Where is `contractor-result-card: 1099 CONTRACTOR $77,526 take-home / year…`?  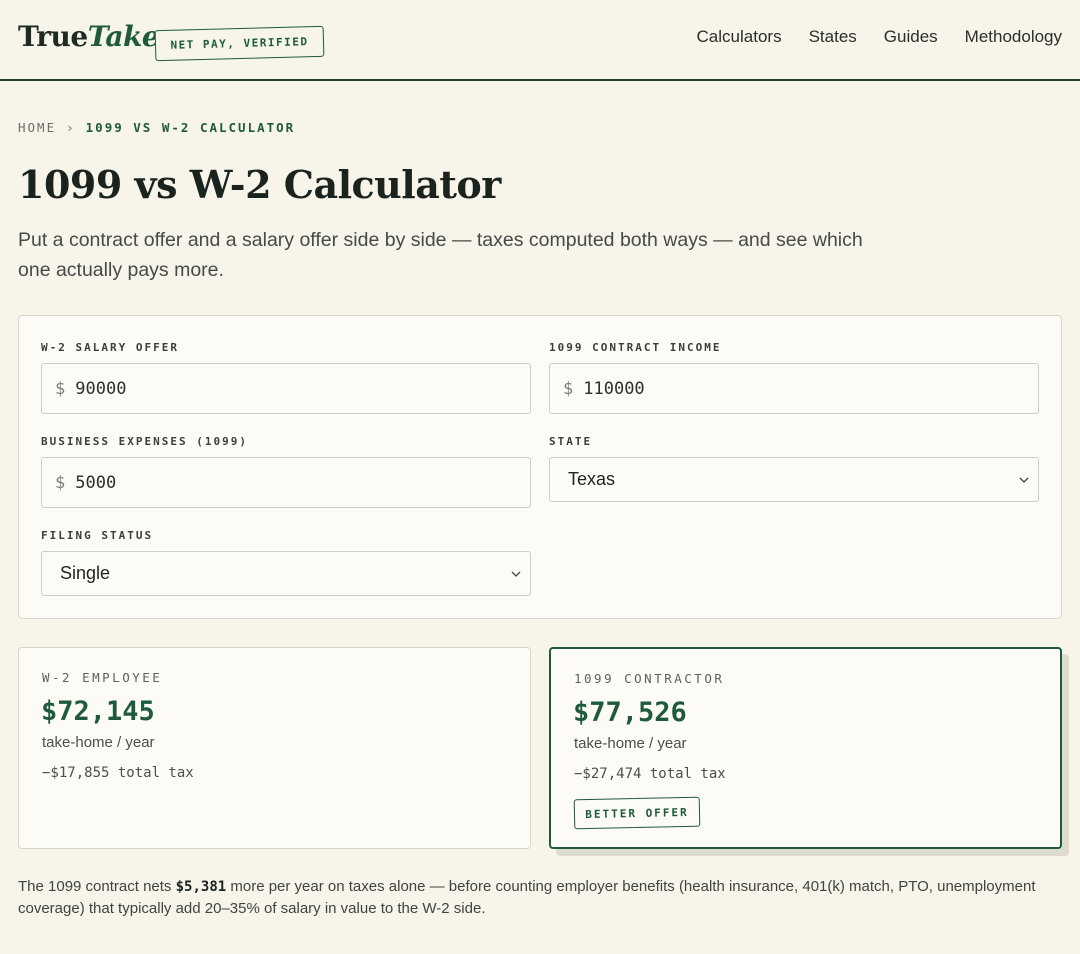 contractor-result-card: 1099 CONTRACTOR $77,526 take-home / year… is located at coordinates (805, 748).